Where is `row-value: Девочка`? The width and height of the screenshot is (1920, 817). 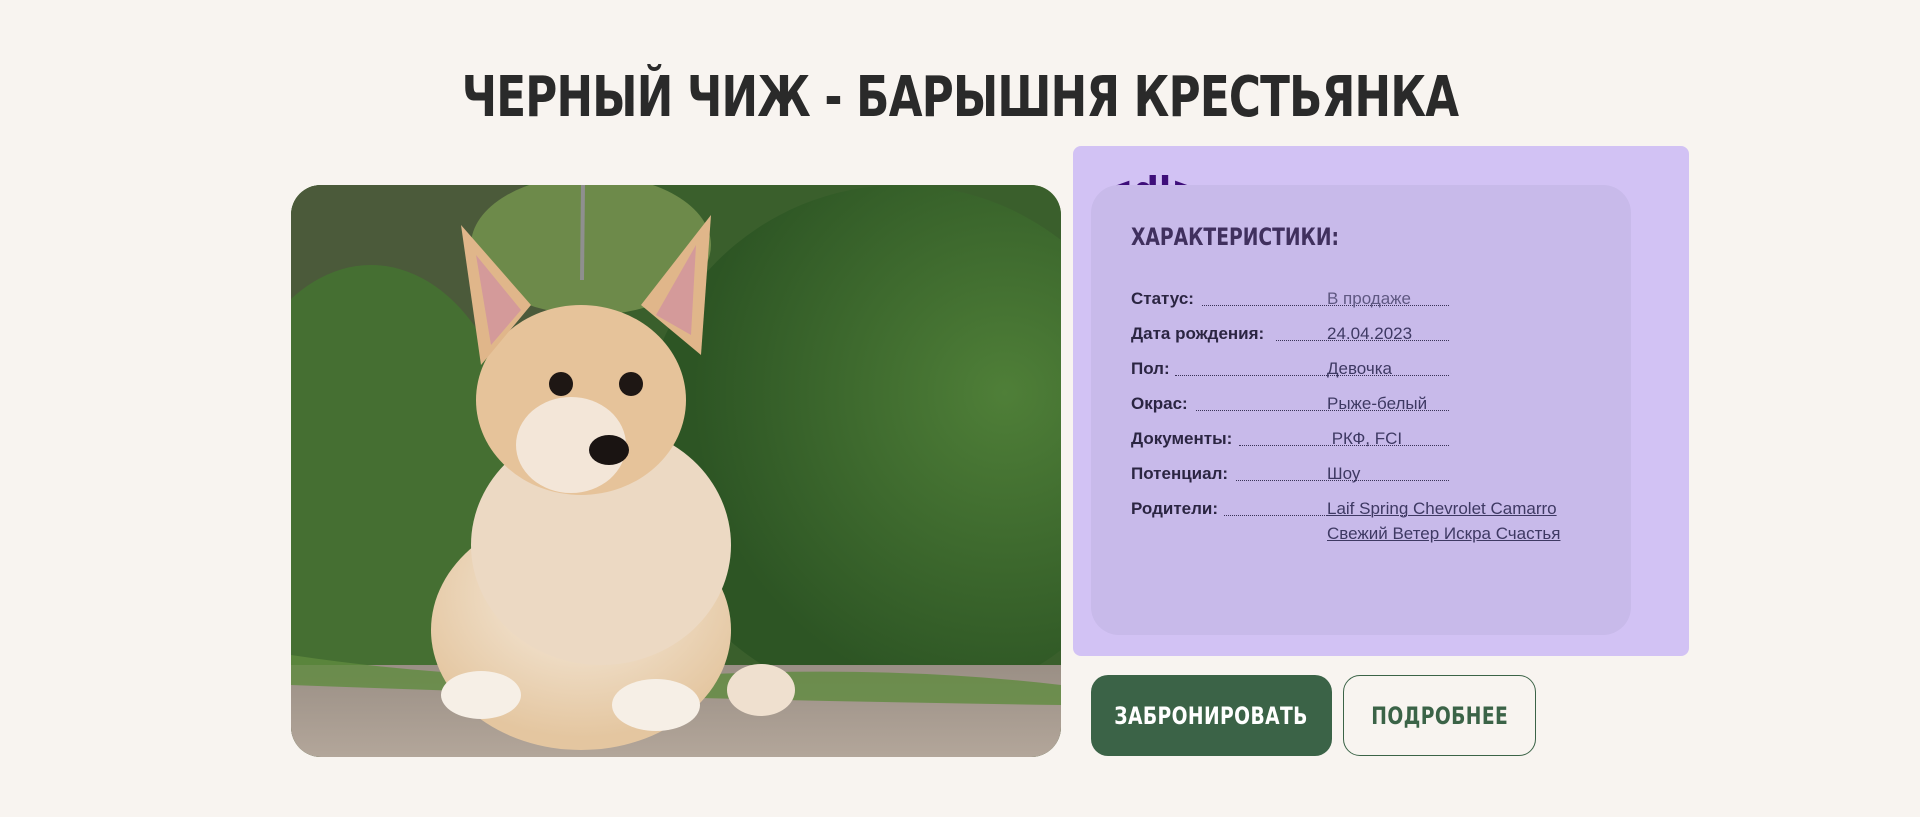
row-value: Девочка is located at coordinates (1360, 368).